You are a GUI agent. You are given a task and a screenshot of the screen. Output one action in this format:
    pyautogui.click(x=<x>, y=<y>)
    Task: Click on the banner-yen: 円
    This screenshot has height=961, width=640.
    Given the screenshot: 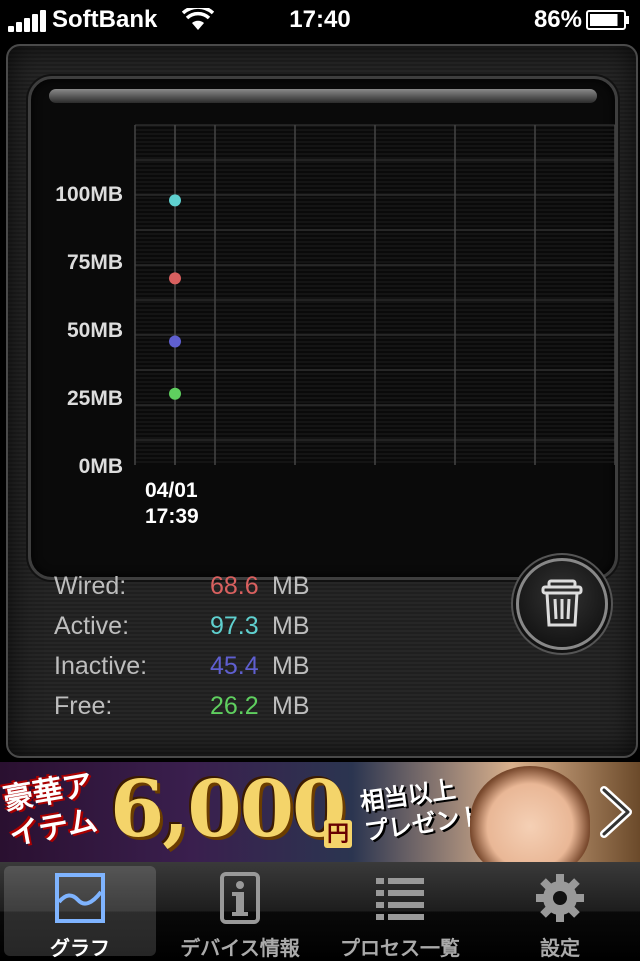 What is the action you would take?
    pyautogui.click(x=338, y=834)
    